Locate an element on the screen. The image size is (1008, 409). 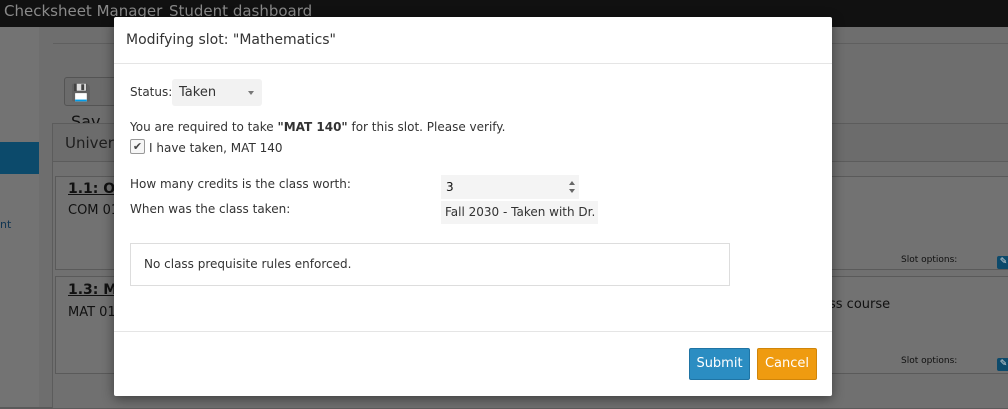
prerequisite-notice: No class prequisite rules enforced. is located at coordinates (430, 264).